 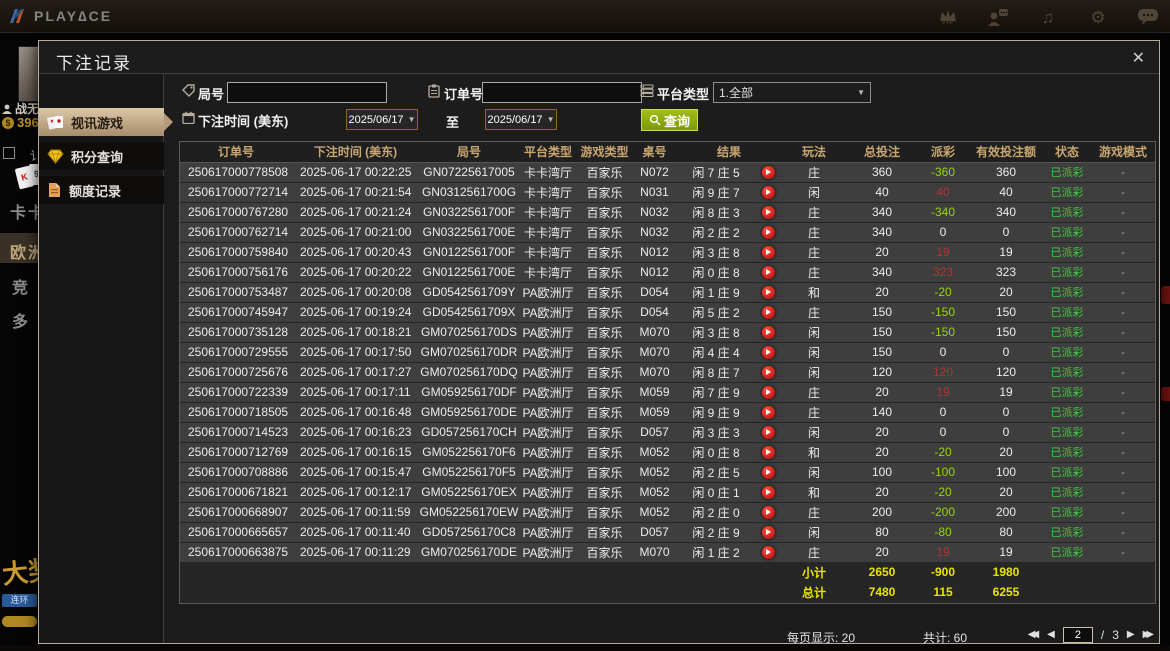 I want to click on cell-round: GM070256170DE, so click(x=469, y=552).